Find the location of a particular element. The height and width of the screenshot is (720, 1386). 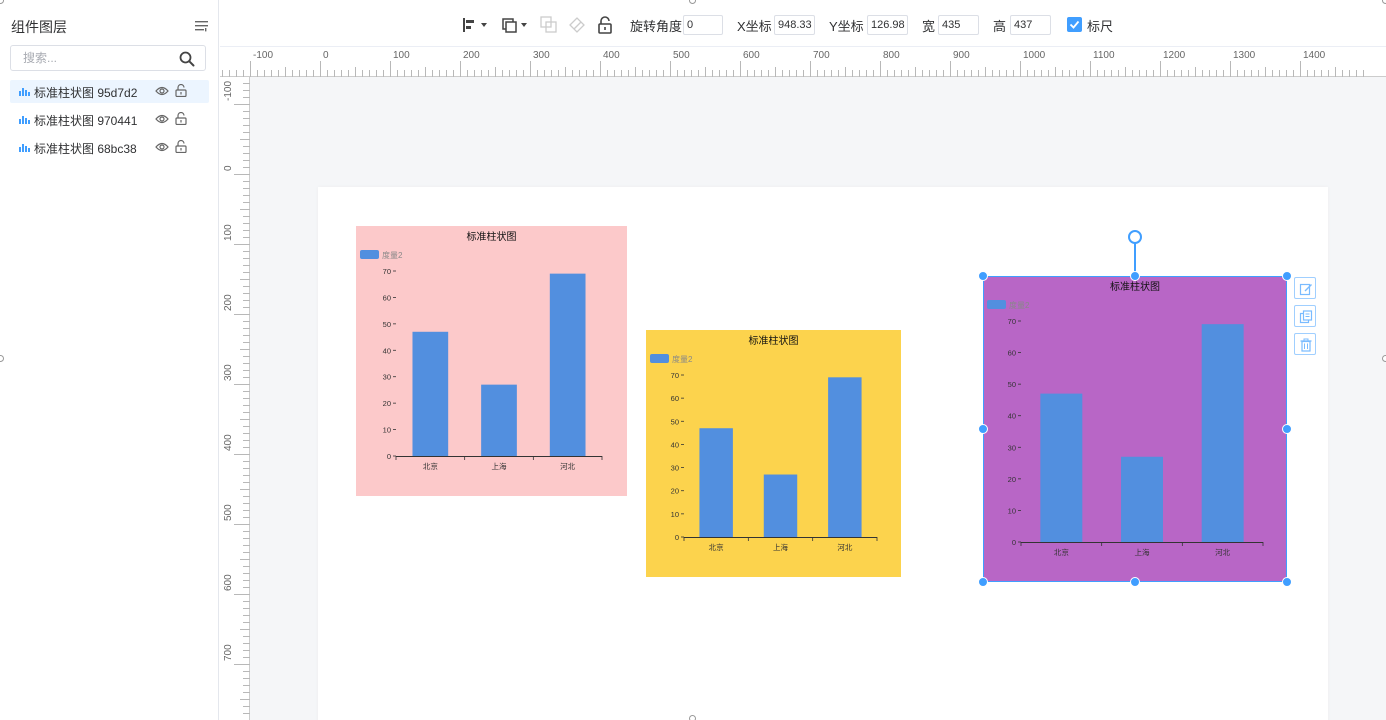

copy-button is located at coordinates (1305, 316).